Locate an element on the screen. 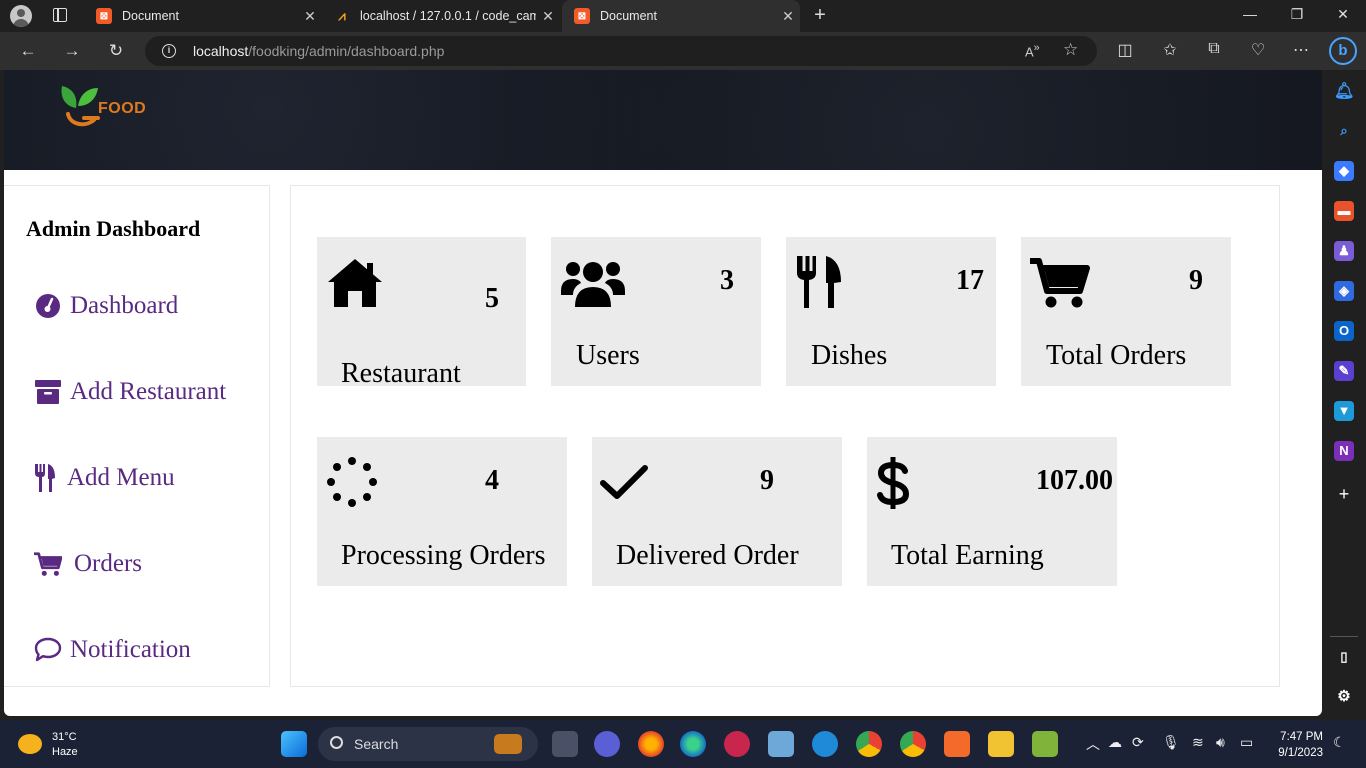 The width and height of the screenshot is (1366, 768). file-explorer-icon is located at coordinates (1001, 744).